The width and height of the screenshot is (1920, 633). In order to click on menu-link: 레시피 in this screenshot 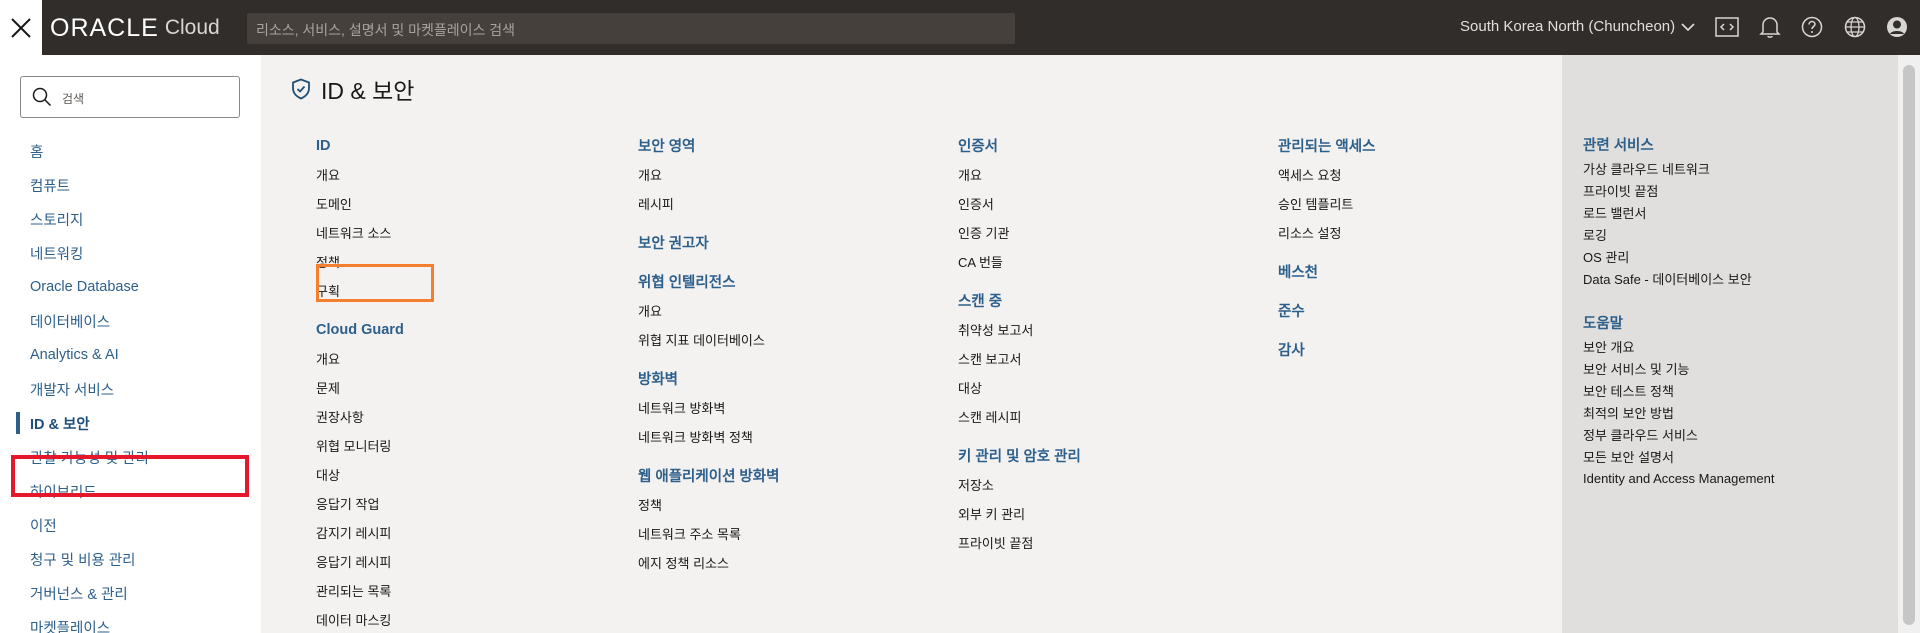, I will do `click(788, 203)`.